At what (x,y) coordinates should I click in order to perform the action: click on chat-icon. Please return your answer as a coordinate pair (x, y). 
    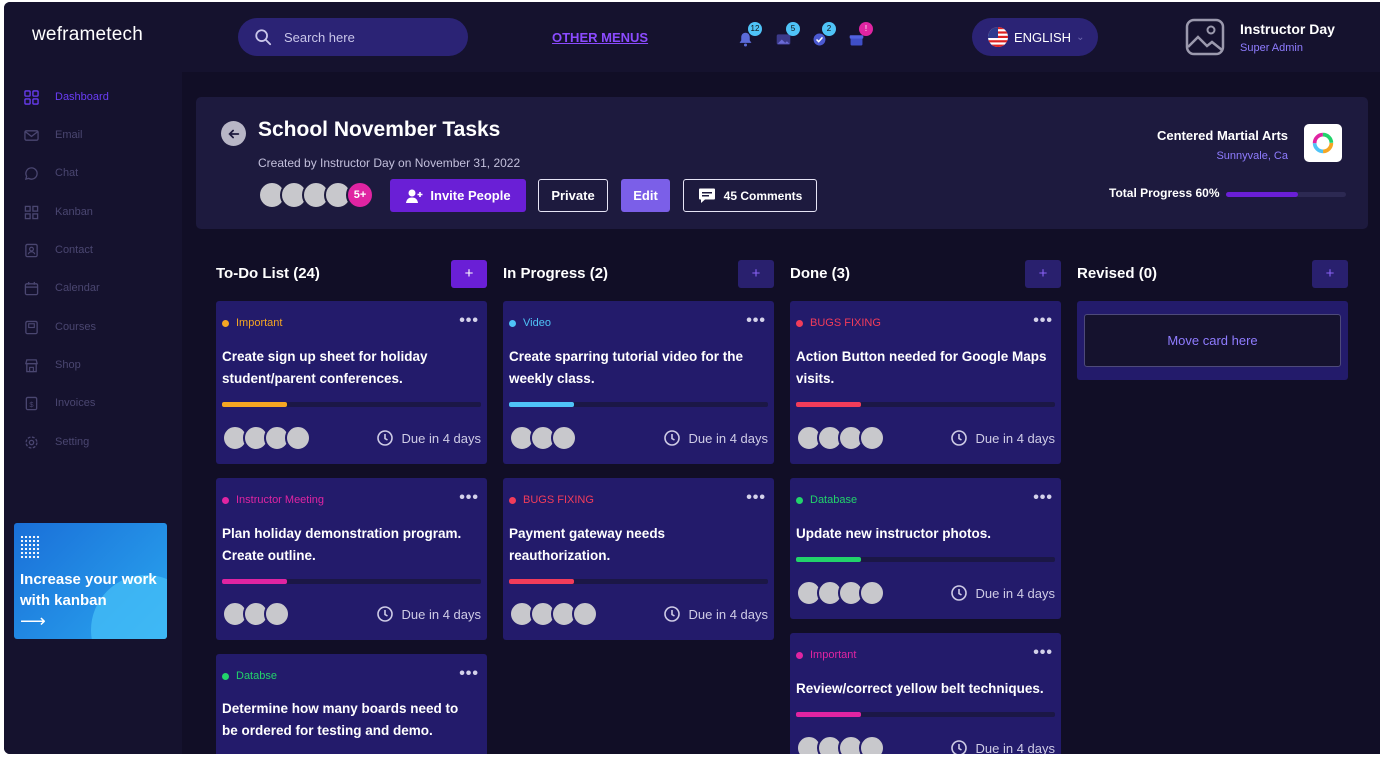
    Looking at the image, I should click on (31, 173).